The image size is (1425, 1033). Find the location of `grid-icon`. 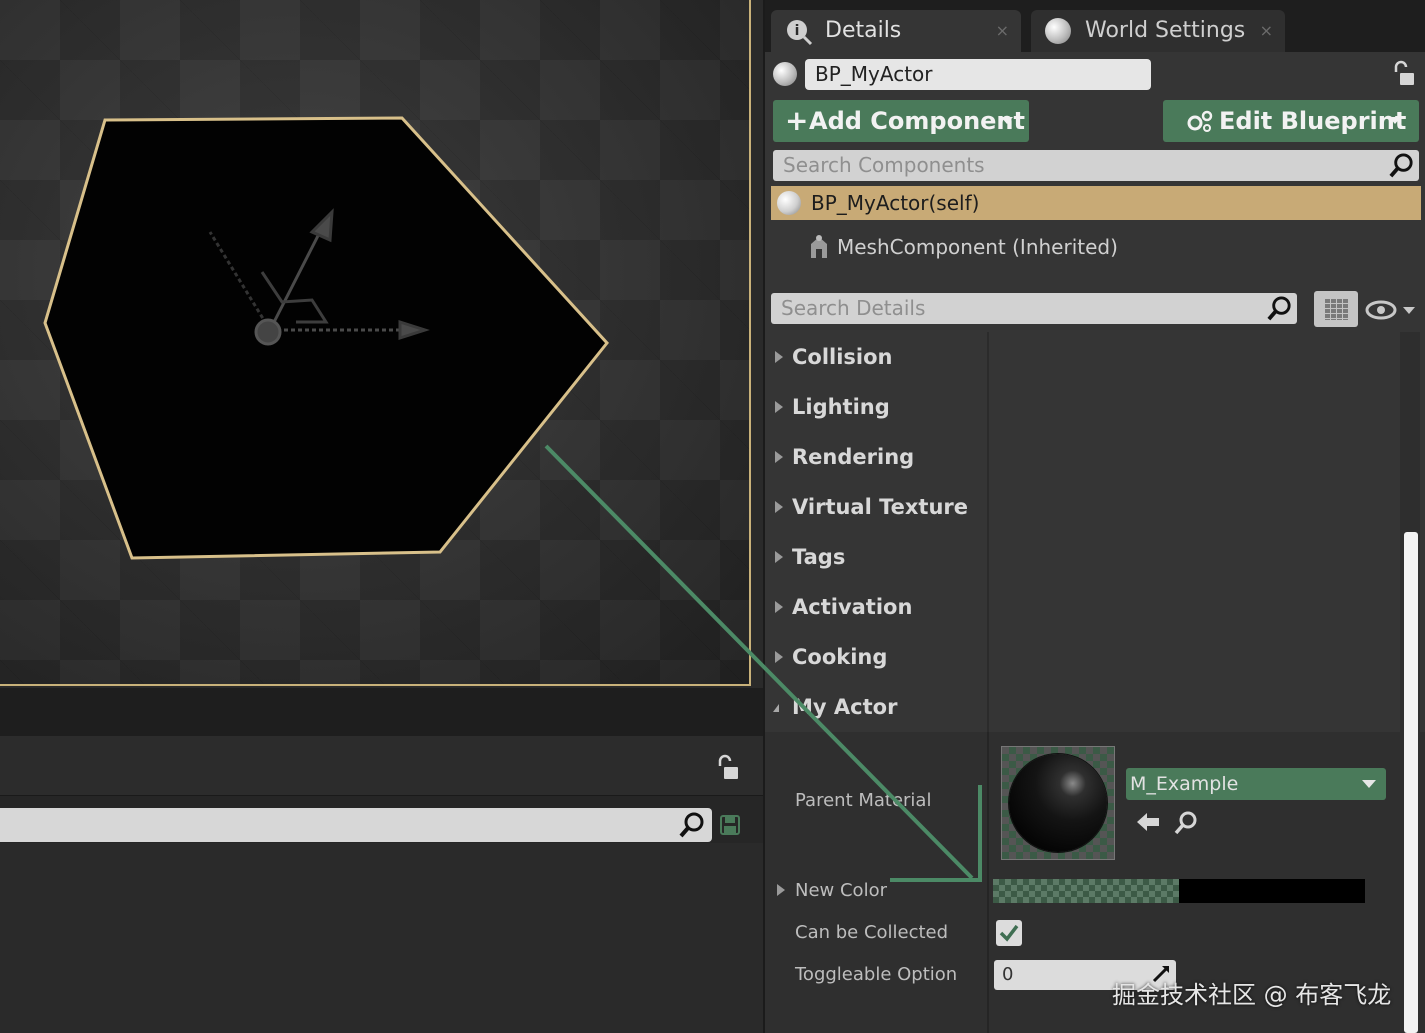

grid-icon is located at coordinates (1336, 309).